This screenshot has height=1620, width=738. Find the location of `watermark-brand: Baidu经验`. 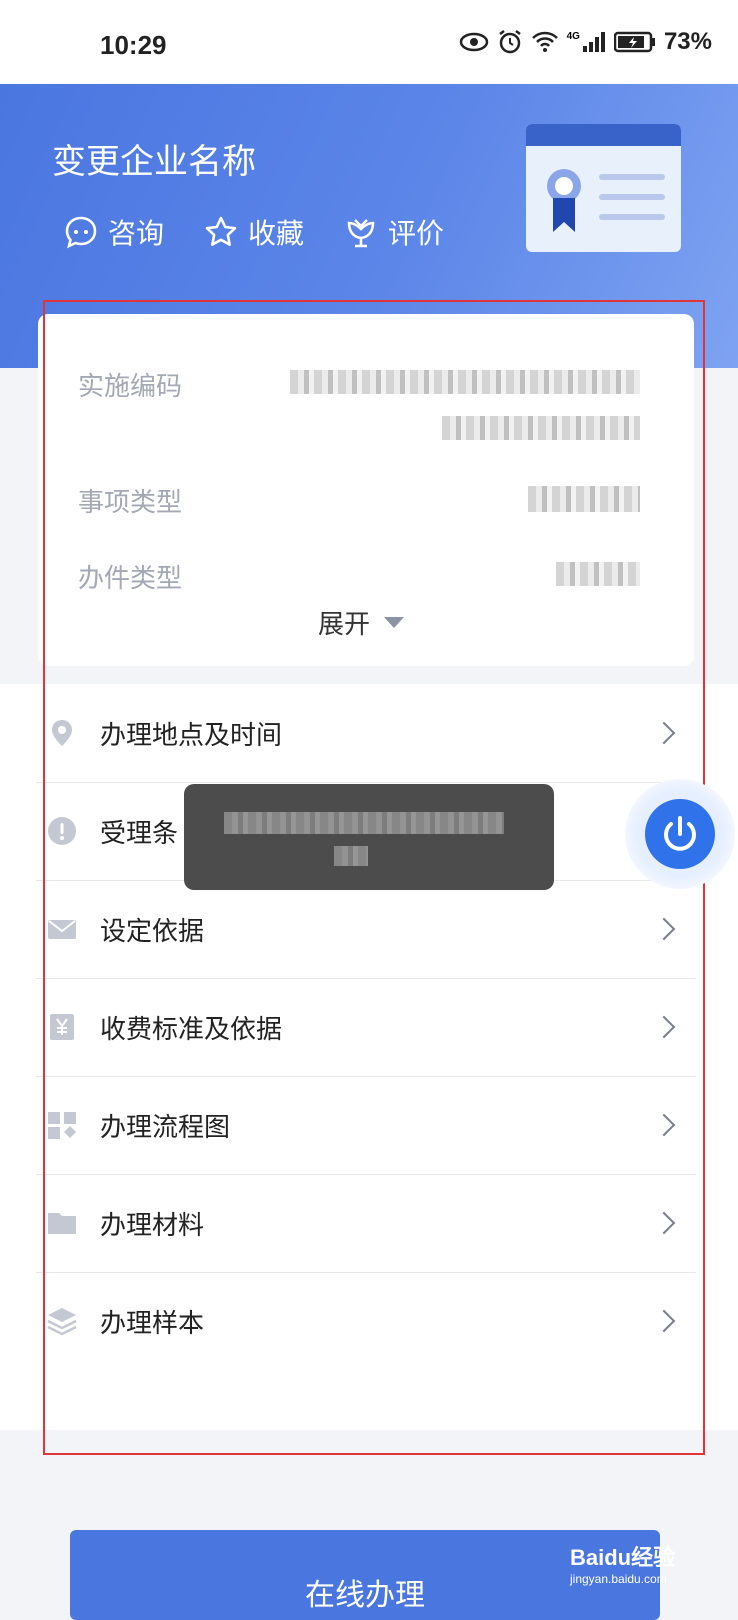

watermark-brand: Baidu经验 is located at coordinates (623, 1557).